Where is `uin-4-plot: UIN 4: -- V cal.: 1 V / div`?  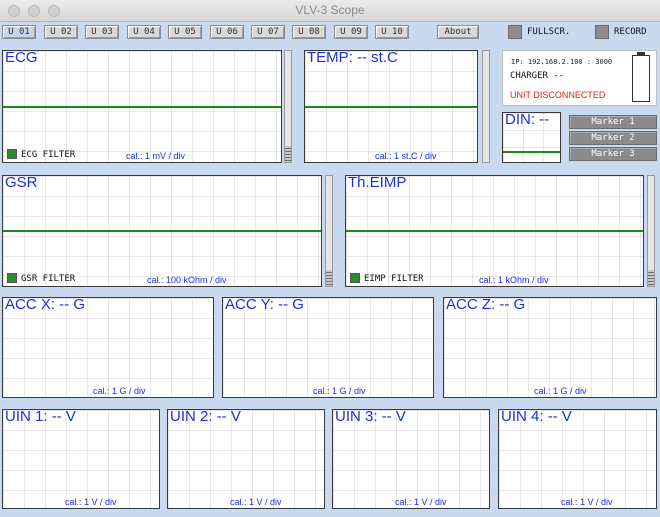
uin-4-plot: UIN 4: -- V cal.: 1 V / div is located at coordinates (577, 459).